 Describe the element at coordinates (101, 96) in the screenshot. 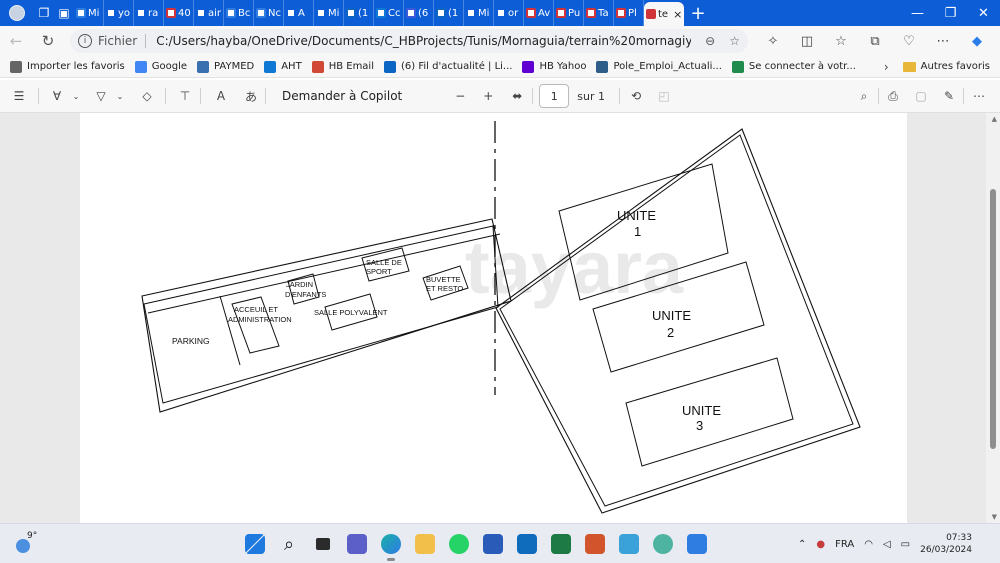

I see `draw-icon: ▽` at that location.